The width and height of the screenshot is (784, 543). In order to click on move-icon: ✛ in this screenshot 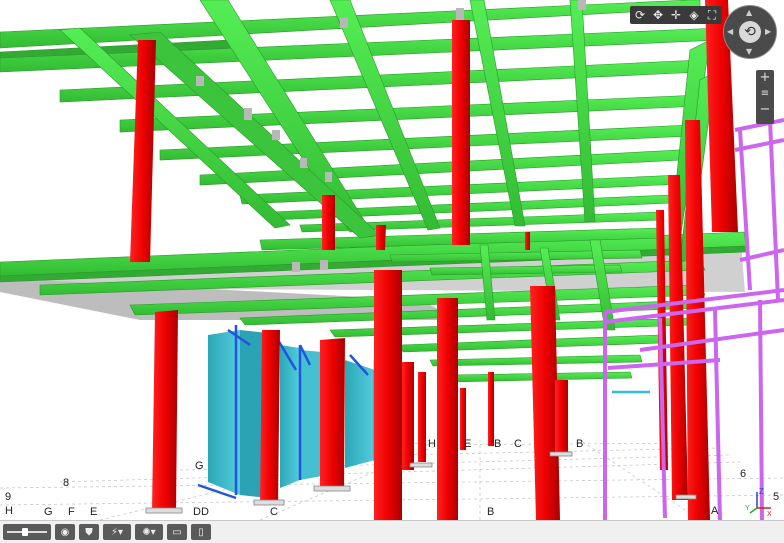, I will do `click(676, 15)`.